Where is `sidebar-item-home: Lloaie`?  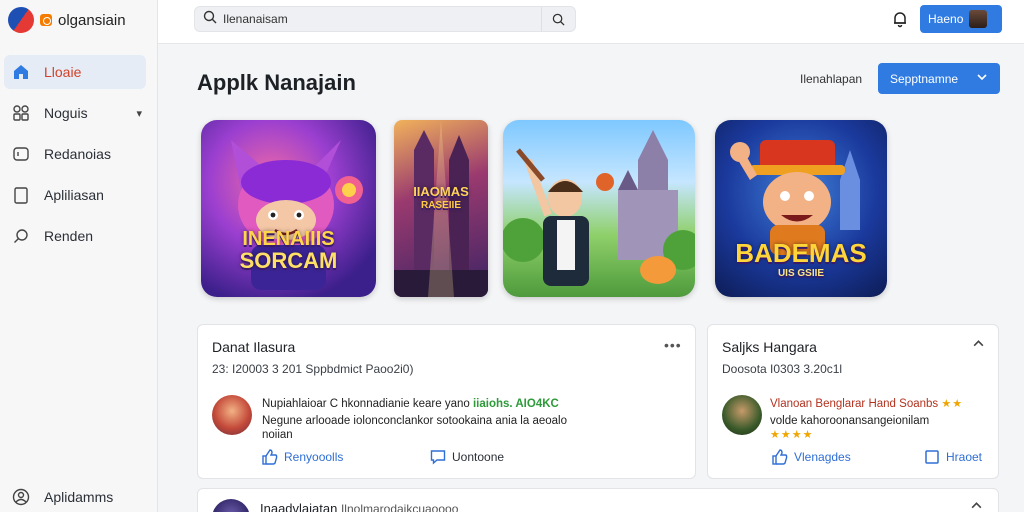 sidebar-item-home: Lloaie is located at coordinates (75, 72).